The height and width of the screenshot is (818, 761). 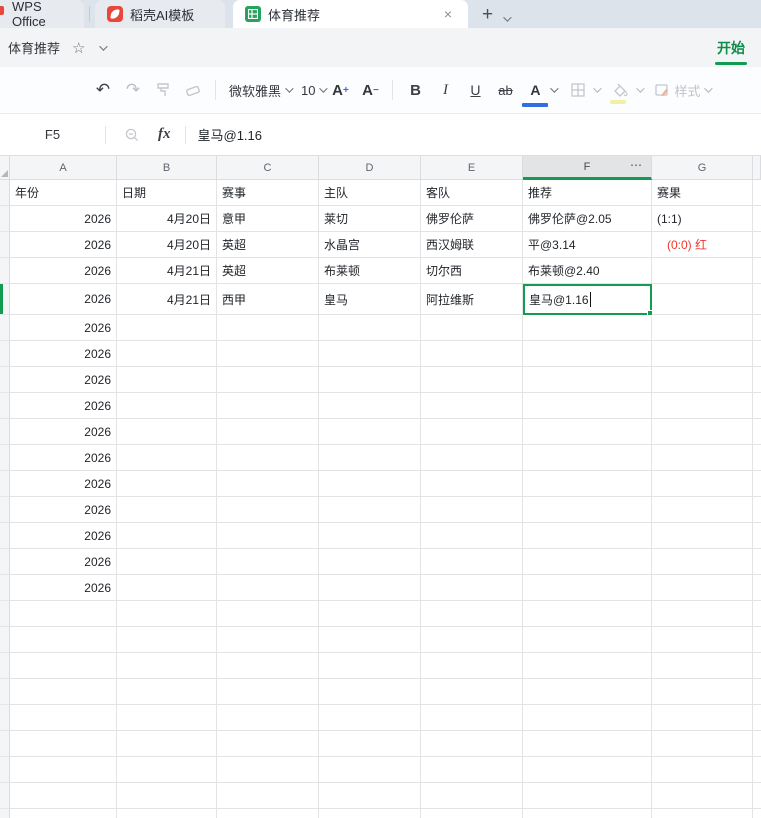 What do you see at coordinates (63, 432) in the screenshot?
I see `cell-A10: 2026` at bounding box center [63, 432].